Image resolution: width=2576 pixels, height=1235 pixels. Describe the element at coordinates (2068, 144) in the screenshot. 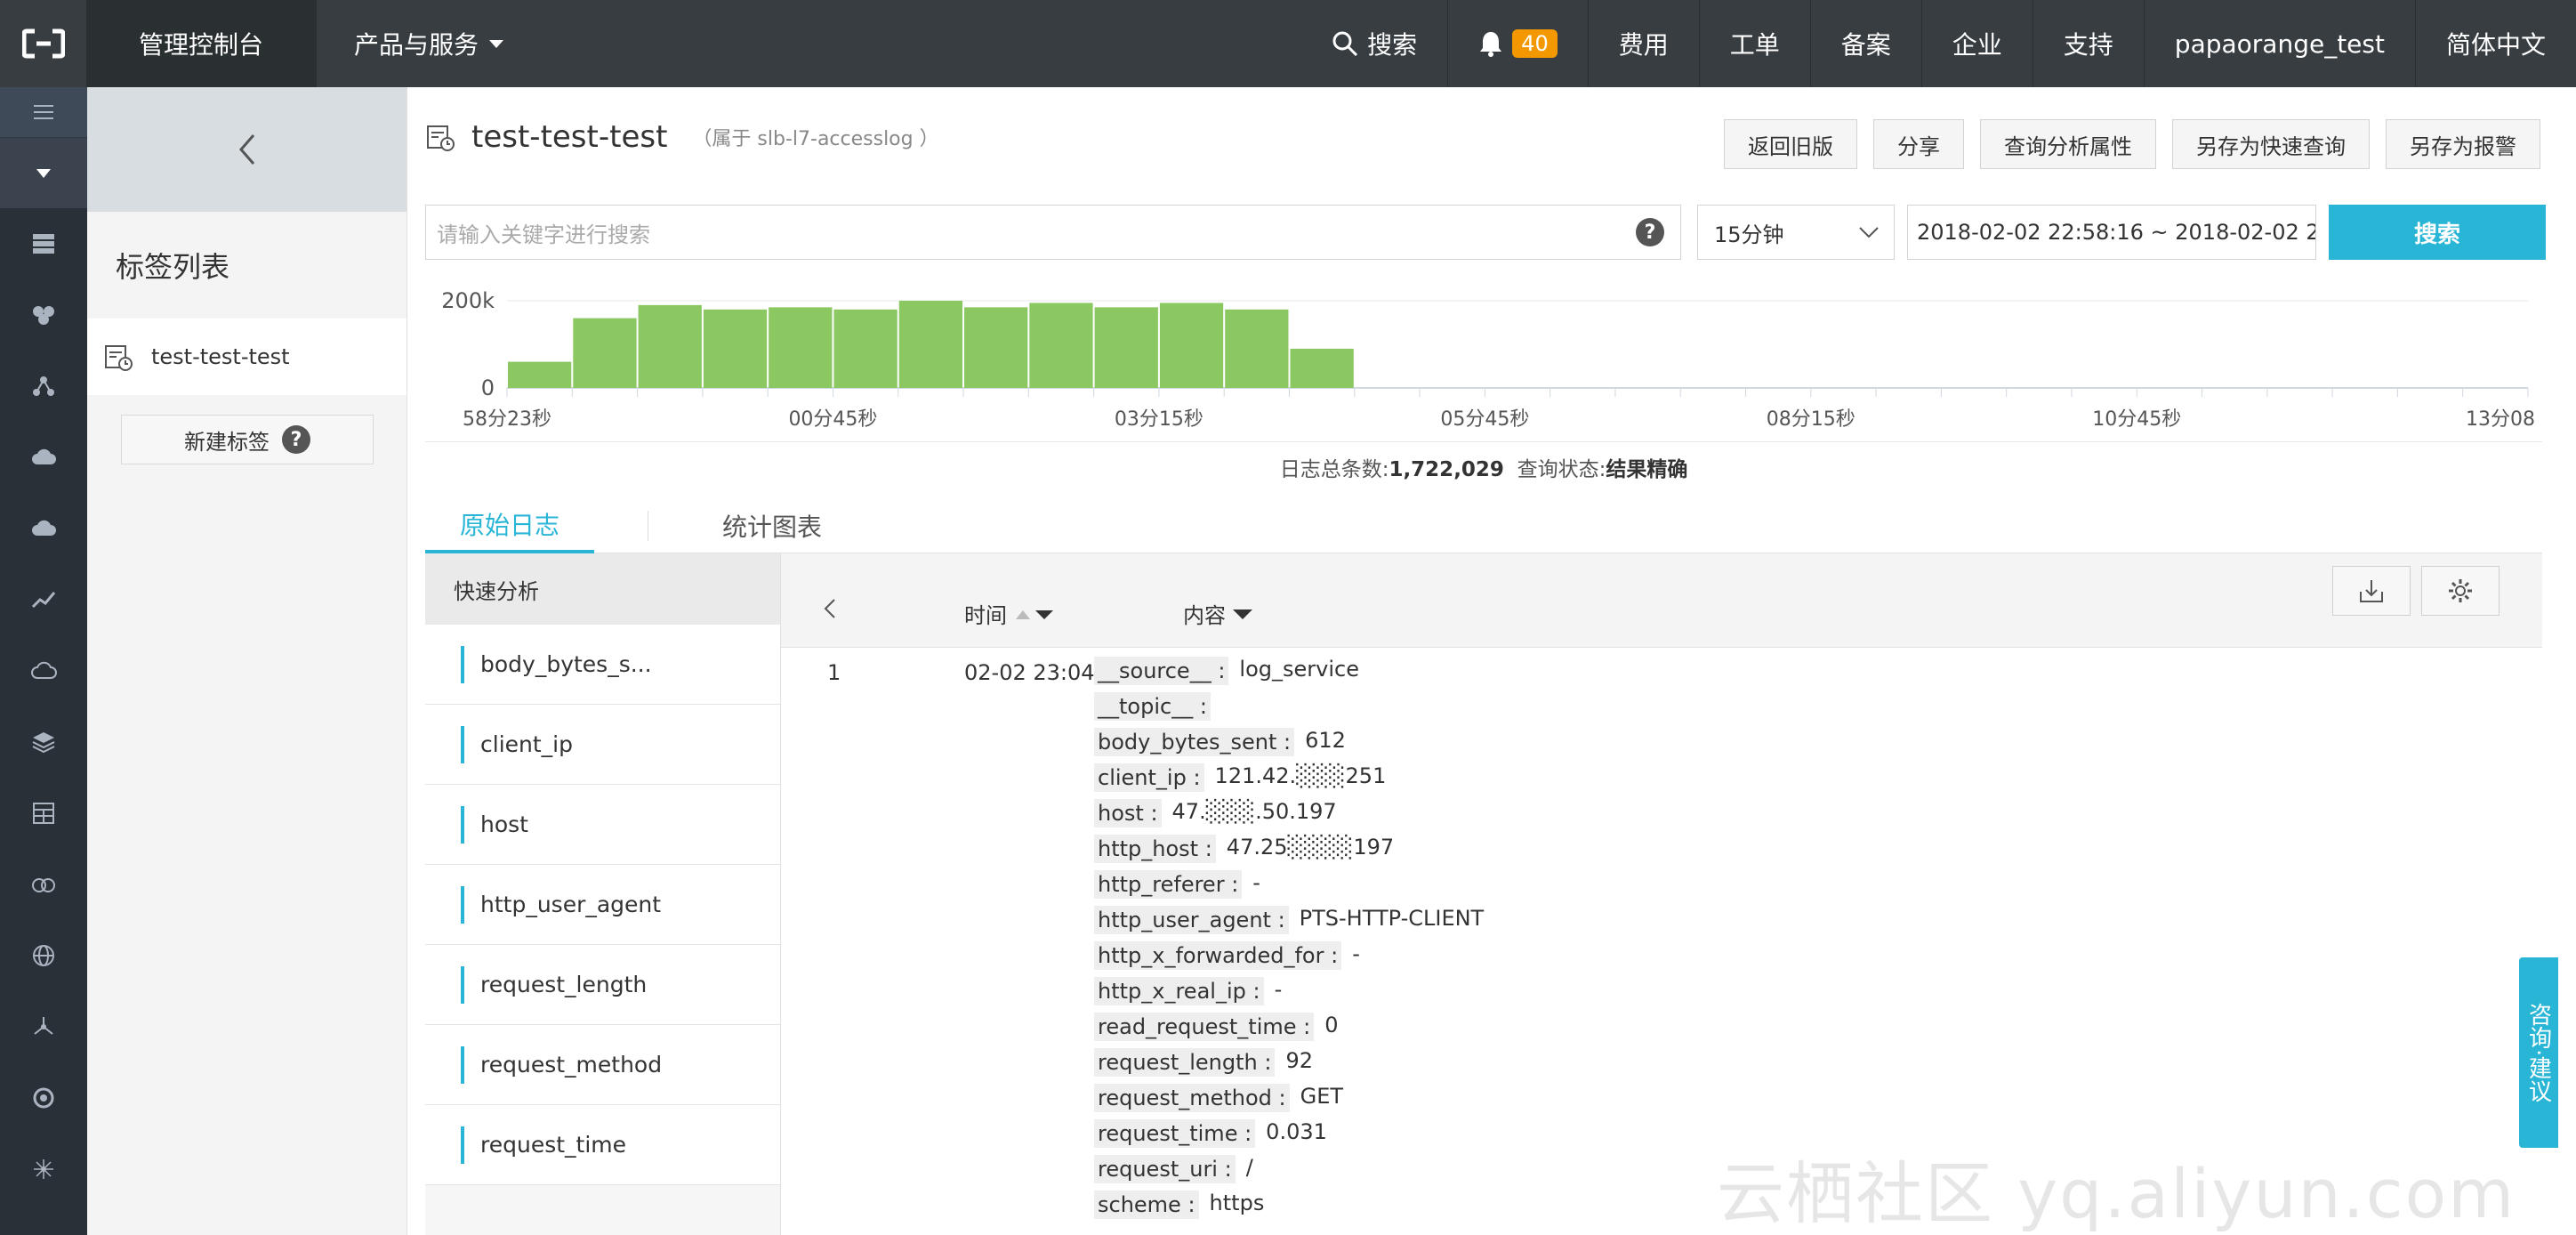

I see `query-properties-button: 查询分析属性` at that location.